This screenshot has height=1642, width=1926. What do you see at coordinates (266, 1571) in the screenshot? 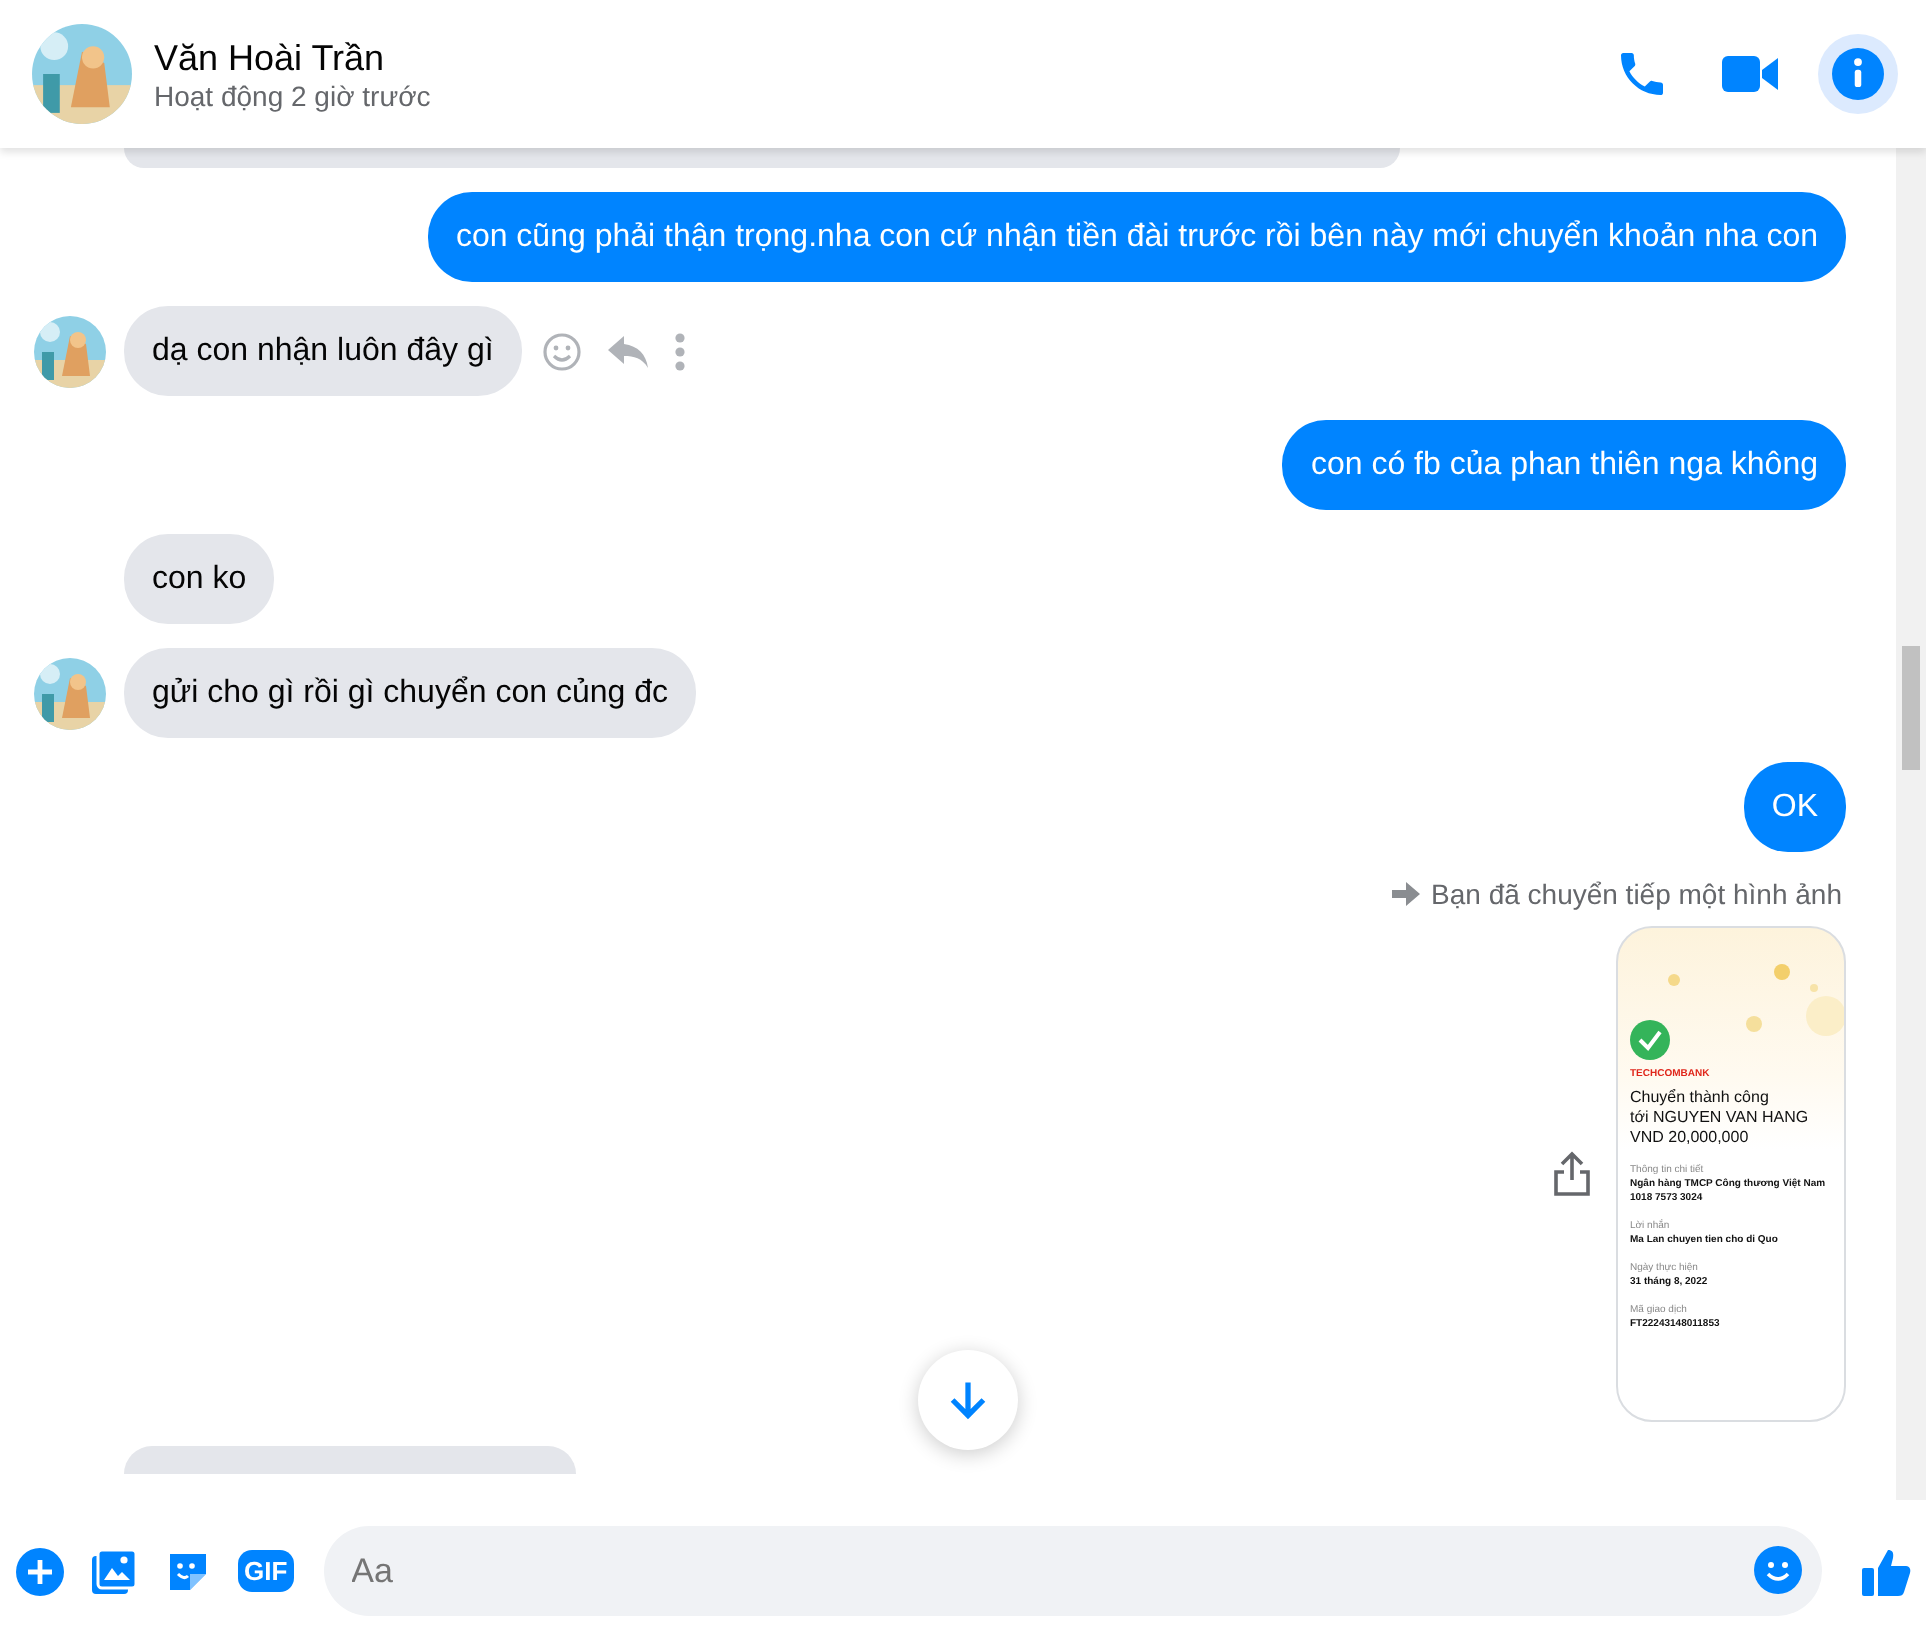
I see `gif-button: GIF` at bounding box center [266, 1571].